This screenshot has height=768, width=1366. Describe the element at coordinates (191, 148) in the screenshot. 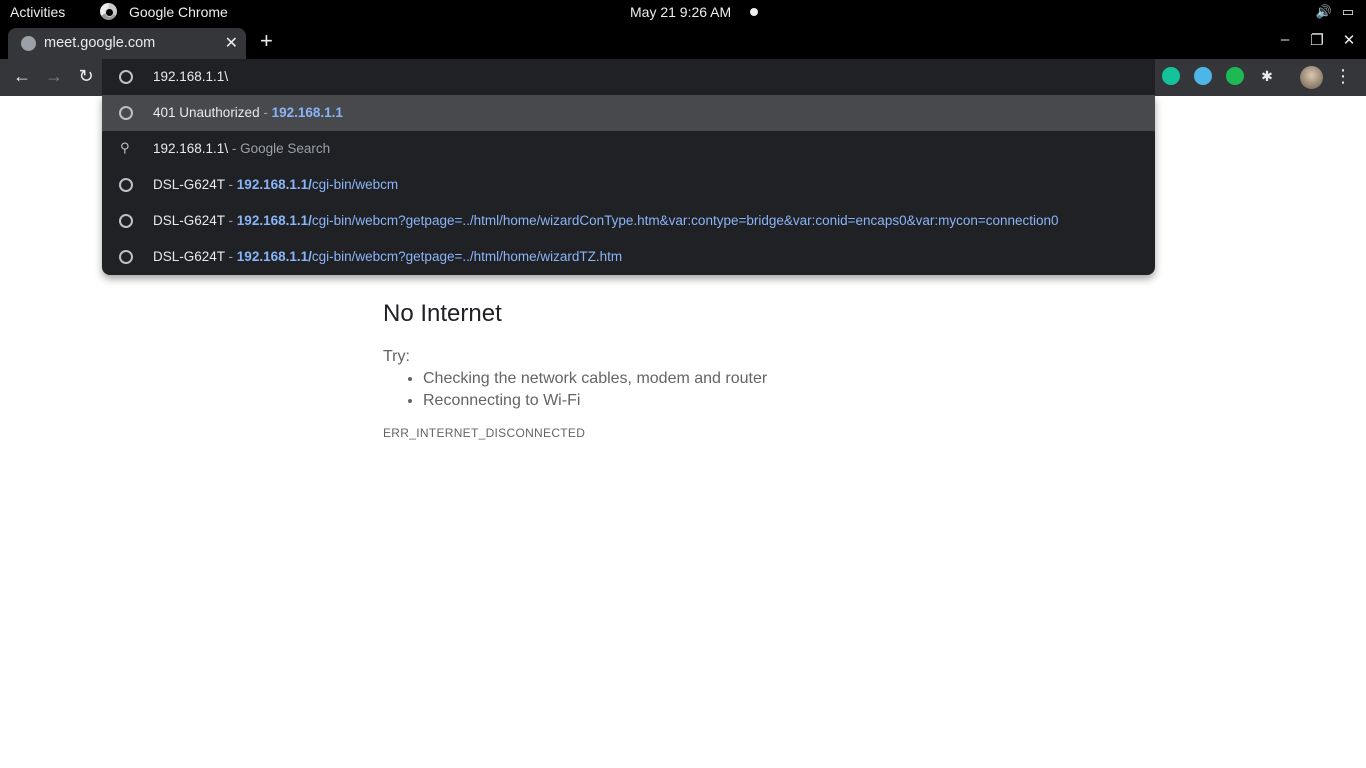

I see `suggestion-title: 192.168.1.1\` at that location.